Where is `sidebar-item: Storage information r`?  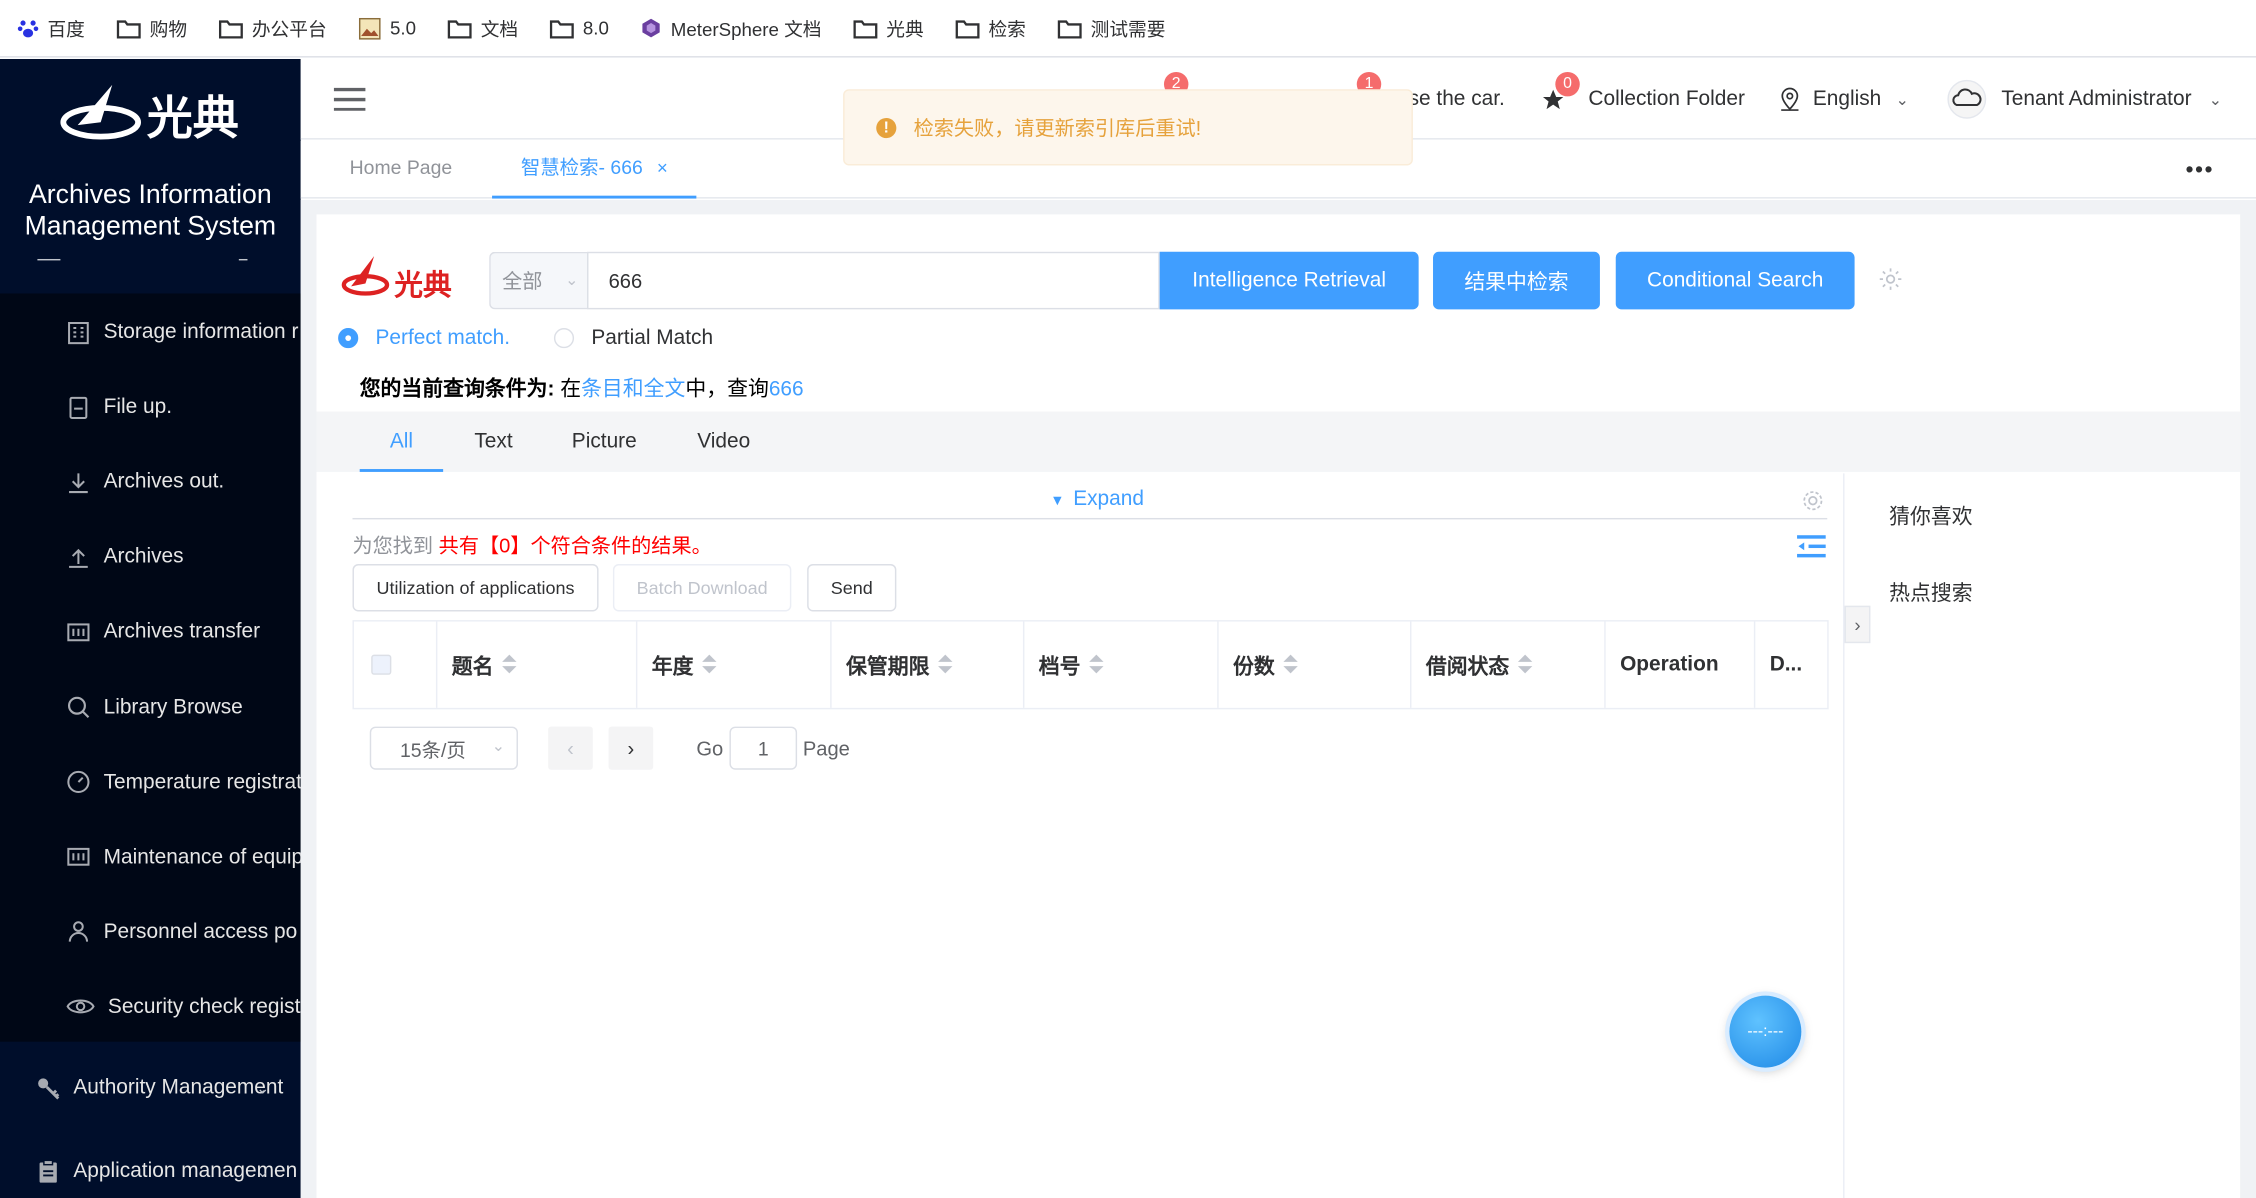
sidebar-item: Storage information r is located at coordinates (150, 332).